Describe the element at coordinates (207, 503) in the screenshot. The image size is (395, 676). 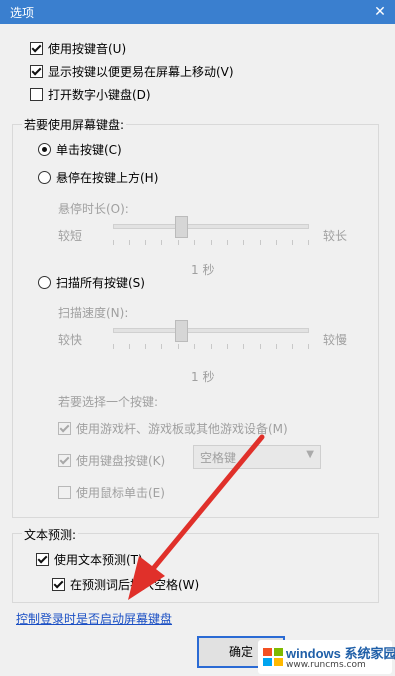
I see `annotation-arrow-shaft` at that location.